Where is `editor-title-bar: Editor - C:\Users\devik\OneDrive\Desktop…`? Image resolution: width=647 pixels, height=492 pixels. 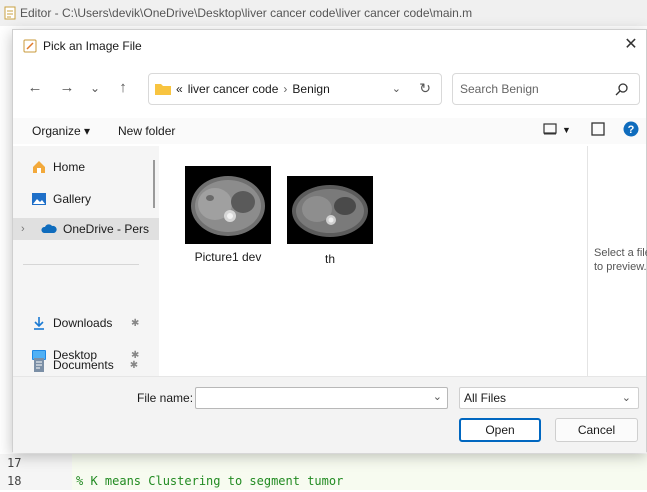 editor-title-bar: Editor - C:\Users\devik\OneDrive\Desktop… is located at coordinates (323, 13).